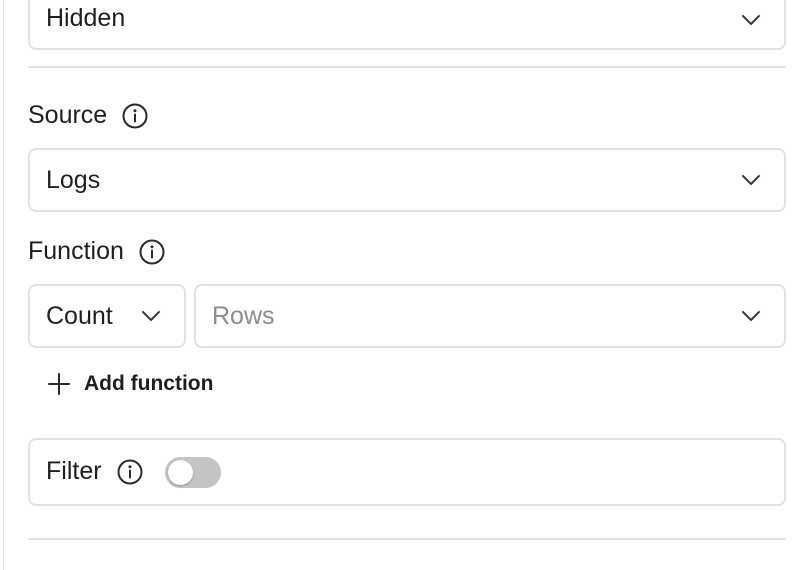  Describe the element at coordinates (74, 471) in the screenshot. I see `filter-label: Filter` at that location.